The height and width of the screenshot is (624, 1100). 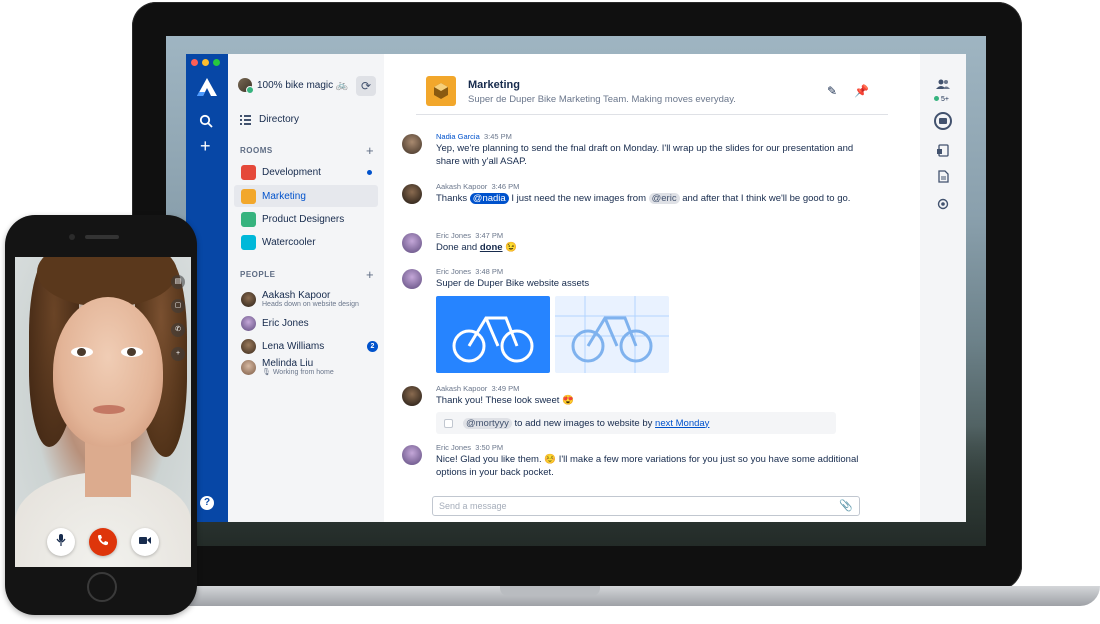 I want to click on date-link: next Monday, so click(x=682, y=423).